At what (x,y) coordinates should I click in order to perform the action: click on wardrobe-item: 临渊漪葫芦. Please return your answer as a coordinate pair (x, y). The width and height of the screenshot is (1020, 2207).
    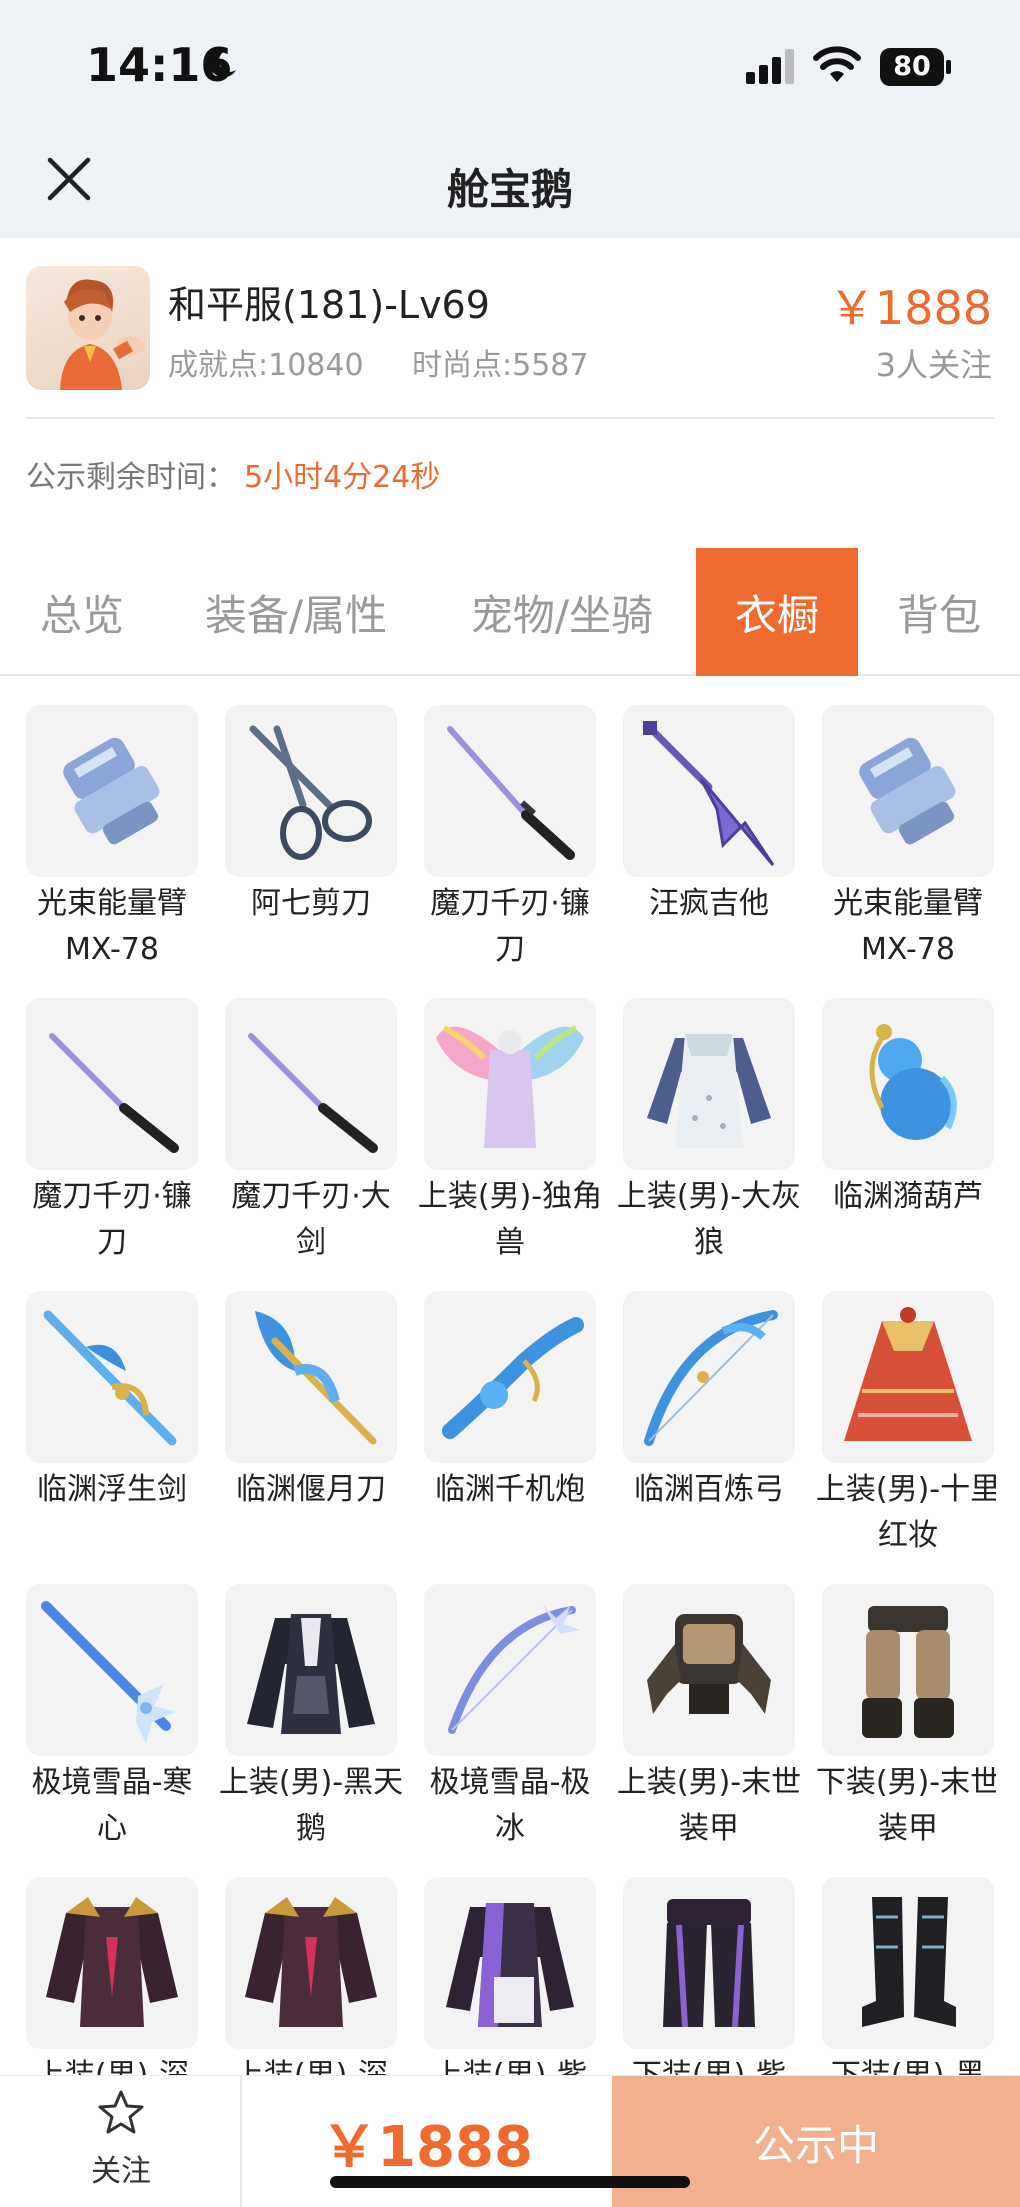
    Looking at the image, I should click on (908, 1143).